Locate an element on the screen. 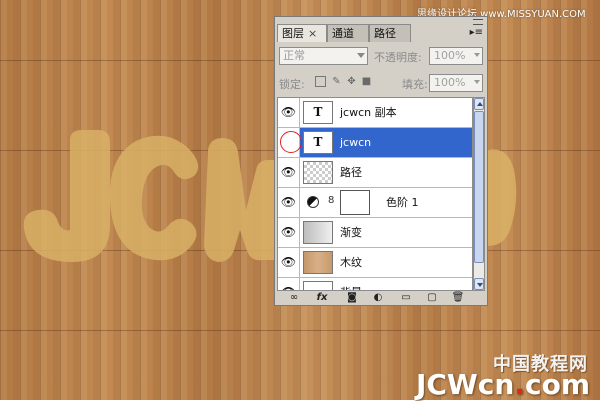  layer-name: 渐变 is located at coordinates (351, 232).